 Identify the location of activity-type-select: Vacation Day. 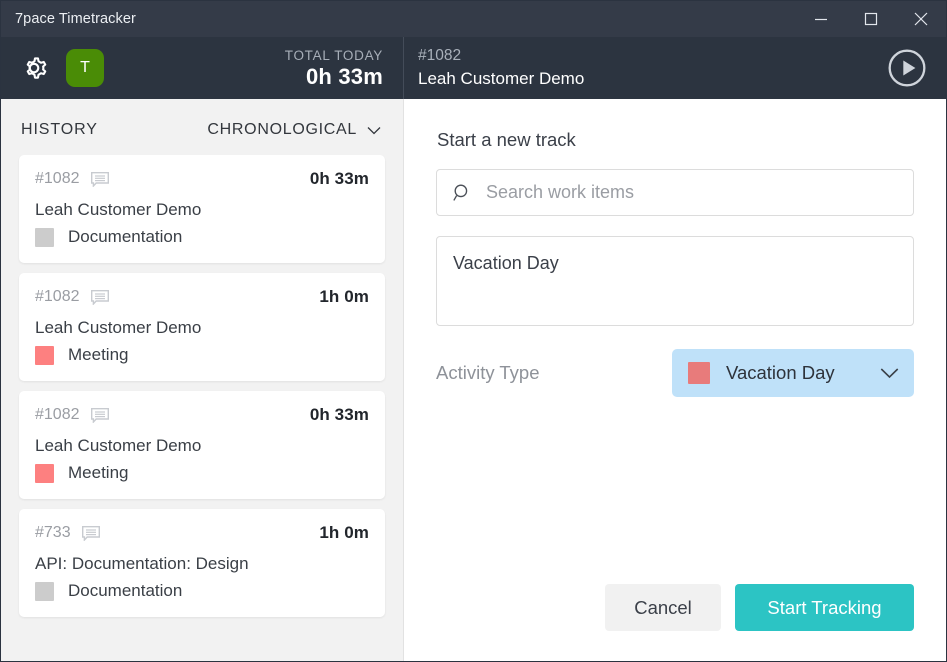
(793, 373).